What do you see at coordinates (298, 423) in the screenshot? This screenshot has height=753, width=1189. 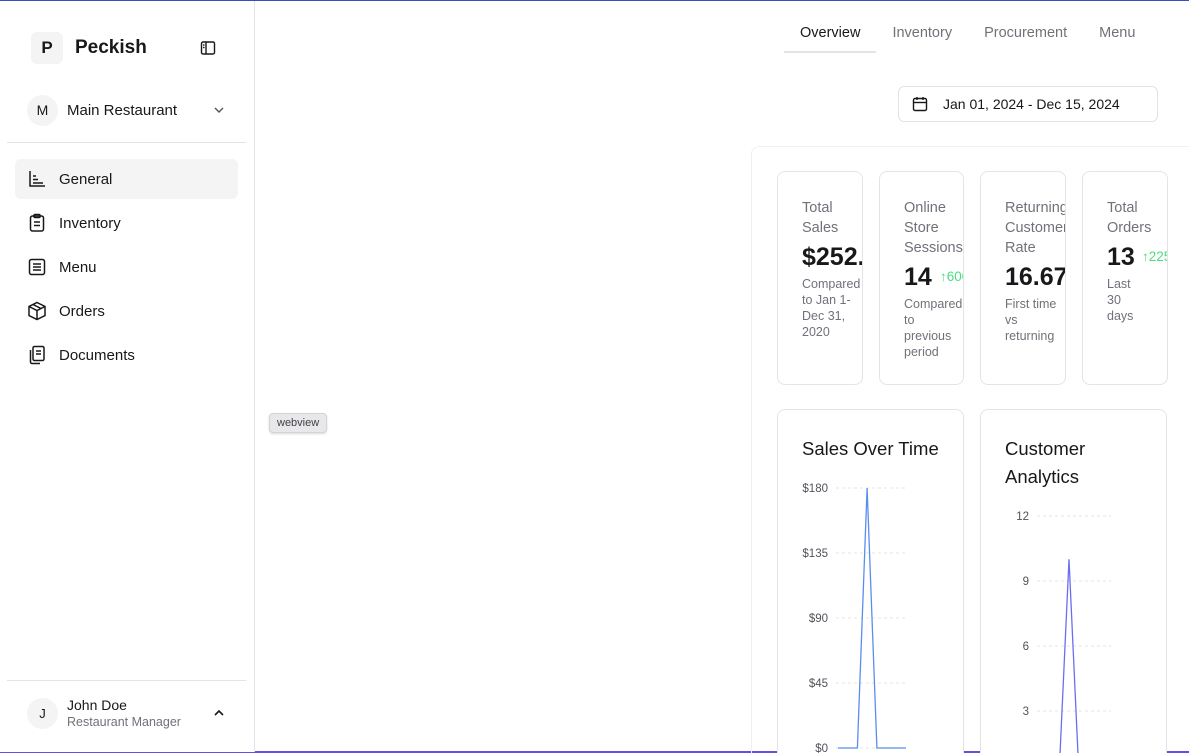 I see `webview-tooltip: webview` at bounding box center [298, 423].